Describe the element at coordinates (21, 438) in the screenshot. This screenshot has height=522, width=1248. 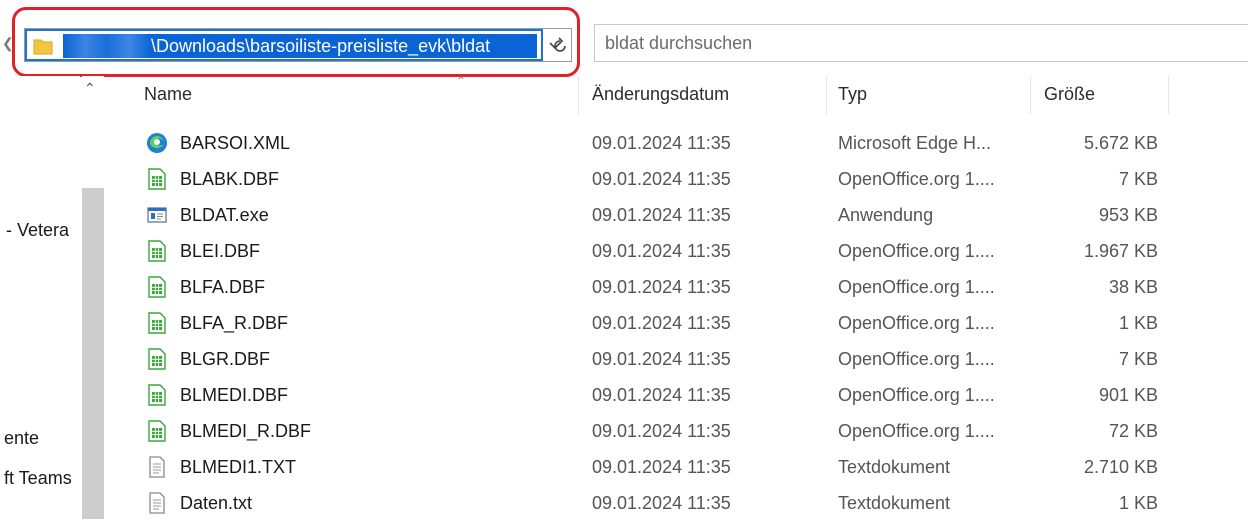
I see `nav-item-ente: ente` at that location.